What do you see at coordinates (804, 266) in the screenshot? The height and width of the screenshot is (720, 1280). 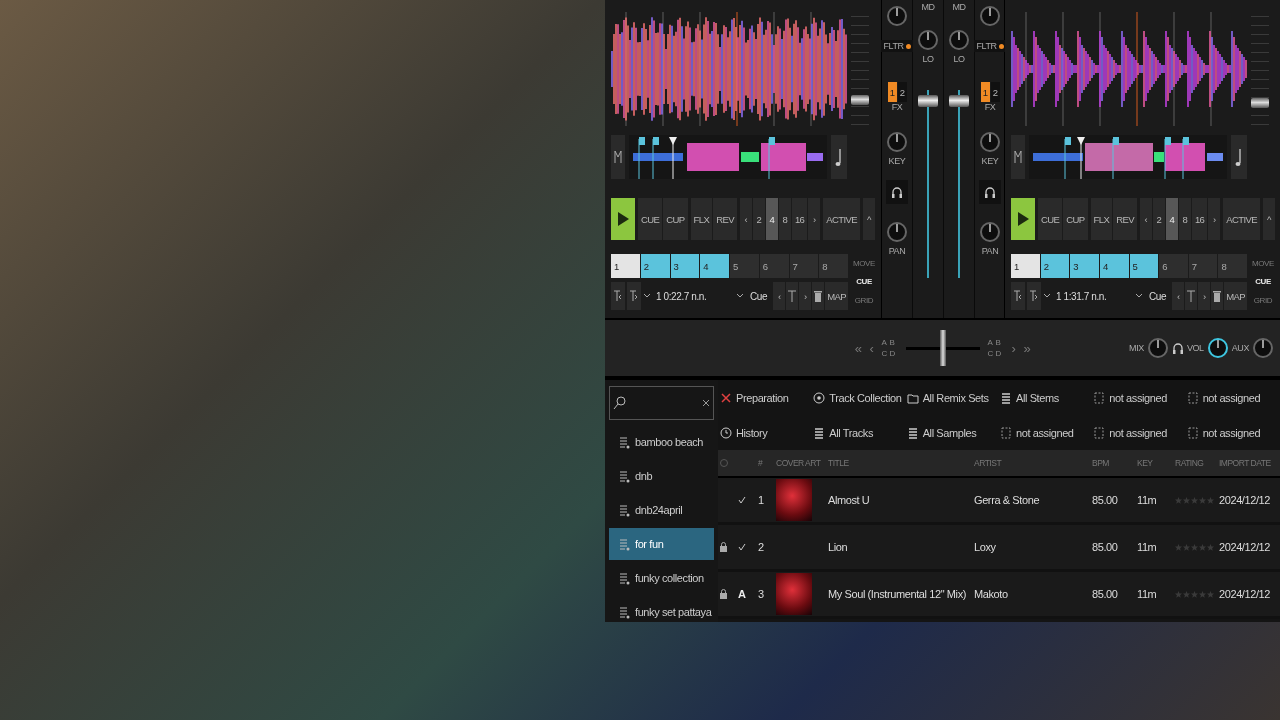 I see `hotcue-pad: 7` at bounding box center [804, 266].